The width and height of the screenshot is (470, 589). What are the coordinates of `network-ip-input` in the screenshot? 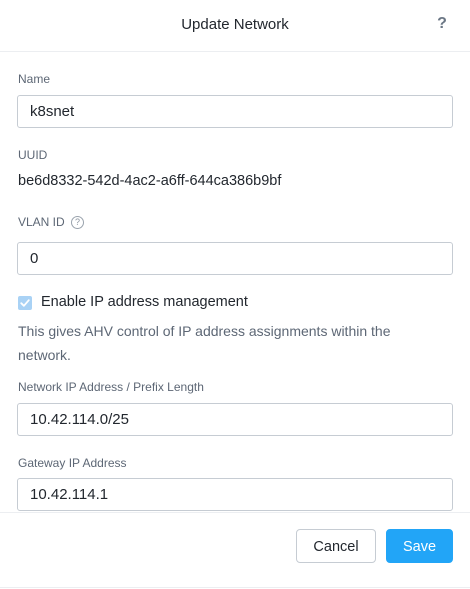 It's located at (235, 419).